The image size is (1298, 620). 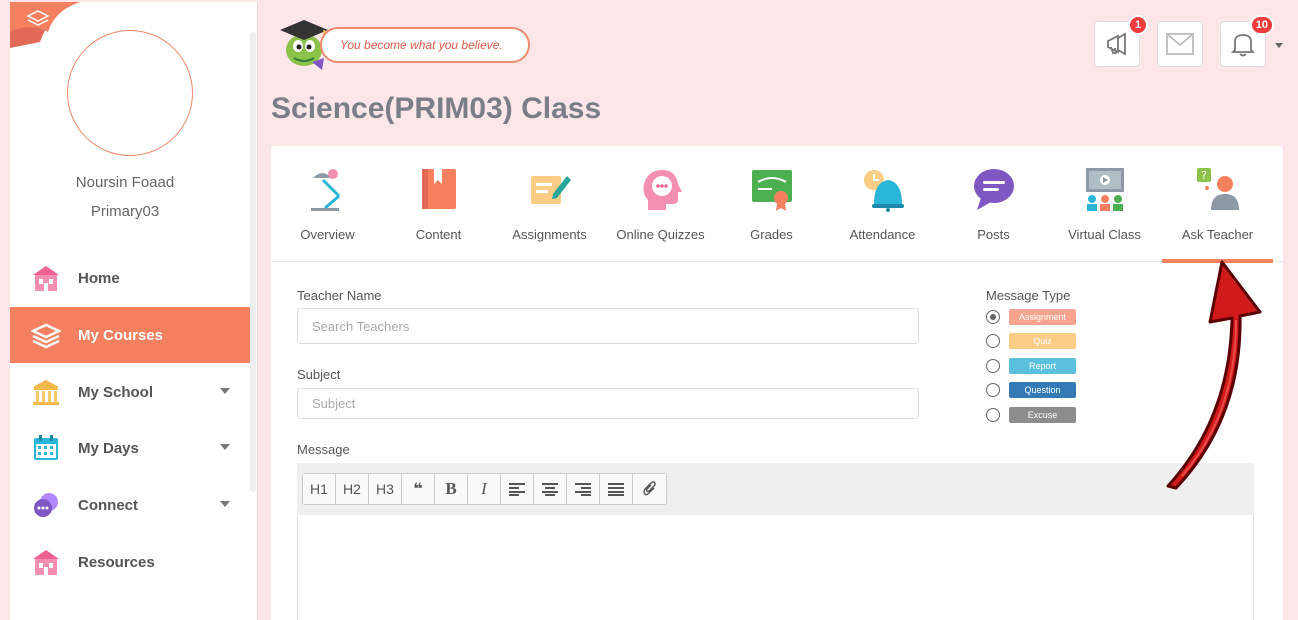 I want to click on school-house-icon, so click(x=46, y=278).